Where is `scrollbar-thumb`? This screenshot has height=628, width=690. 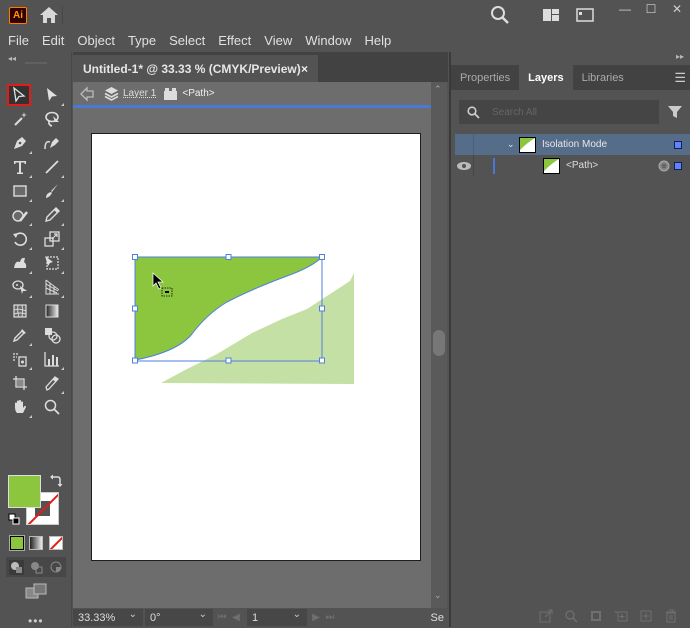
scrollbar-thumb is located at coordinates (439, 343).